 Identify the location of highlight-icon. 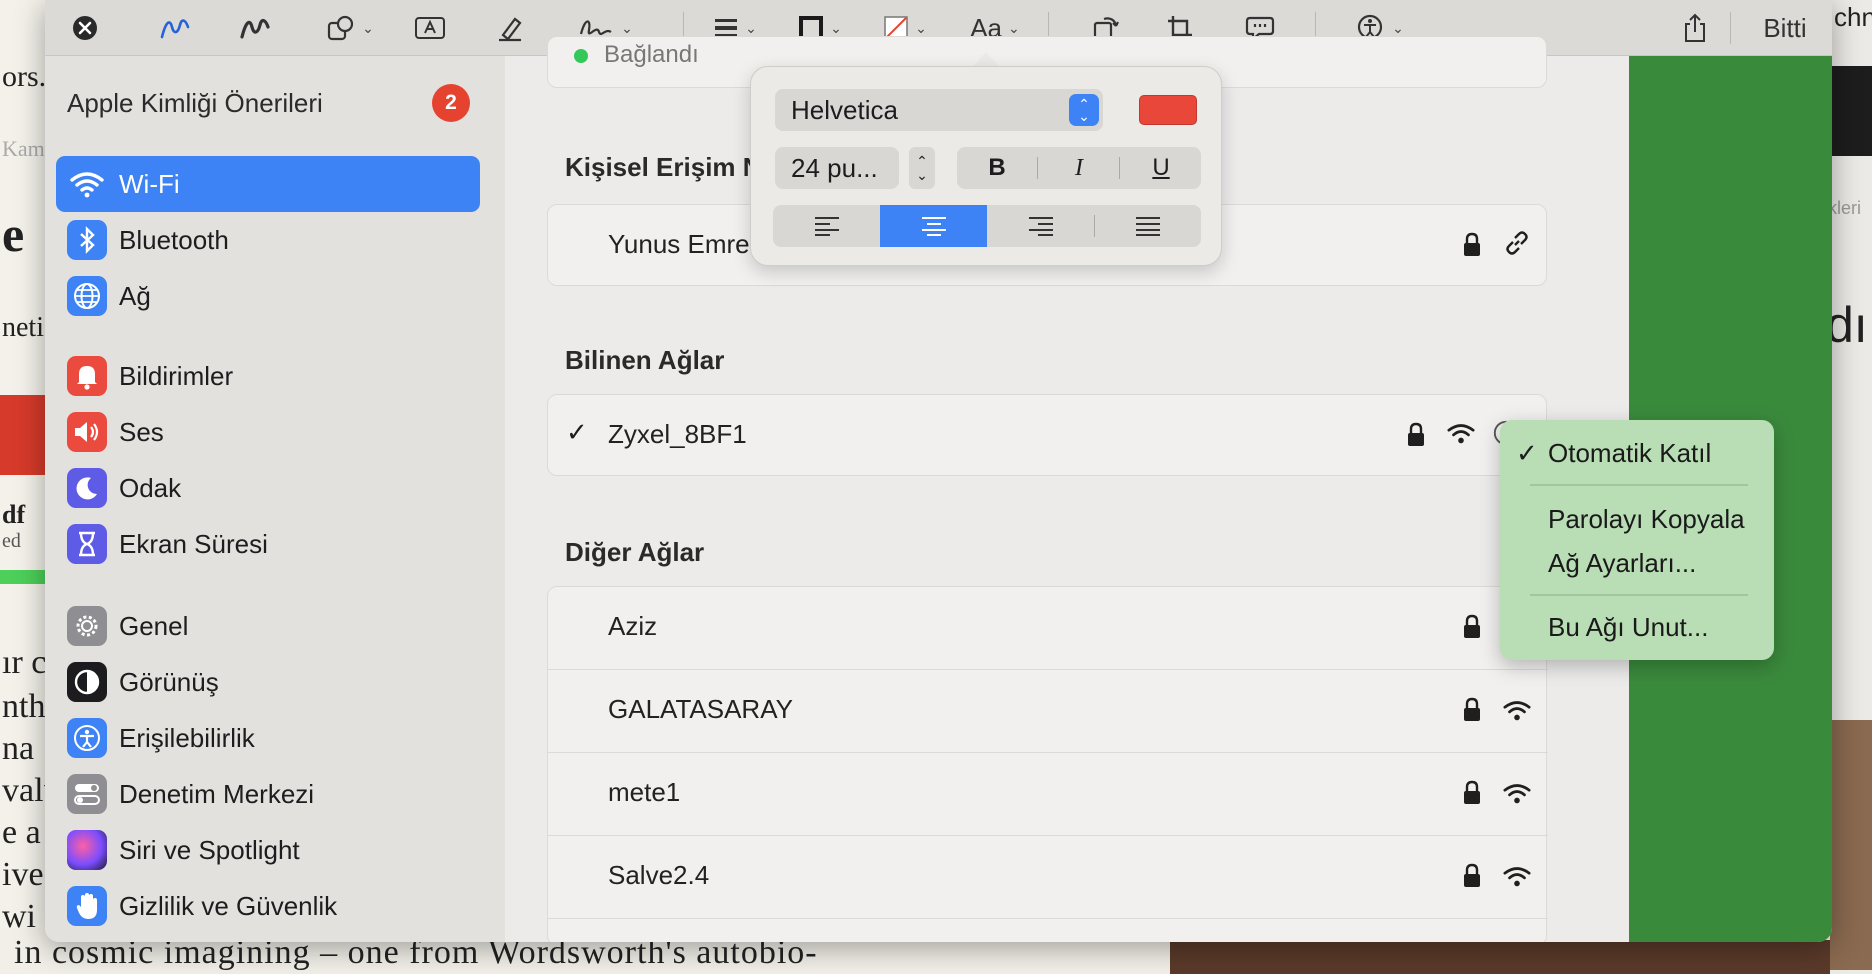
(510, 28).